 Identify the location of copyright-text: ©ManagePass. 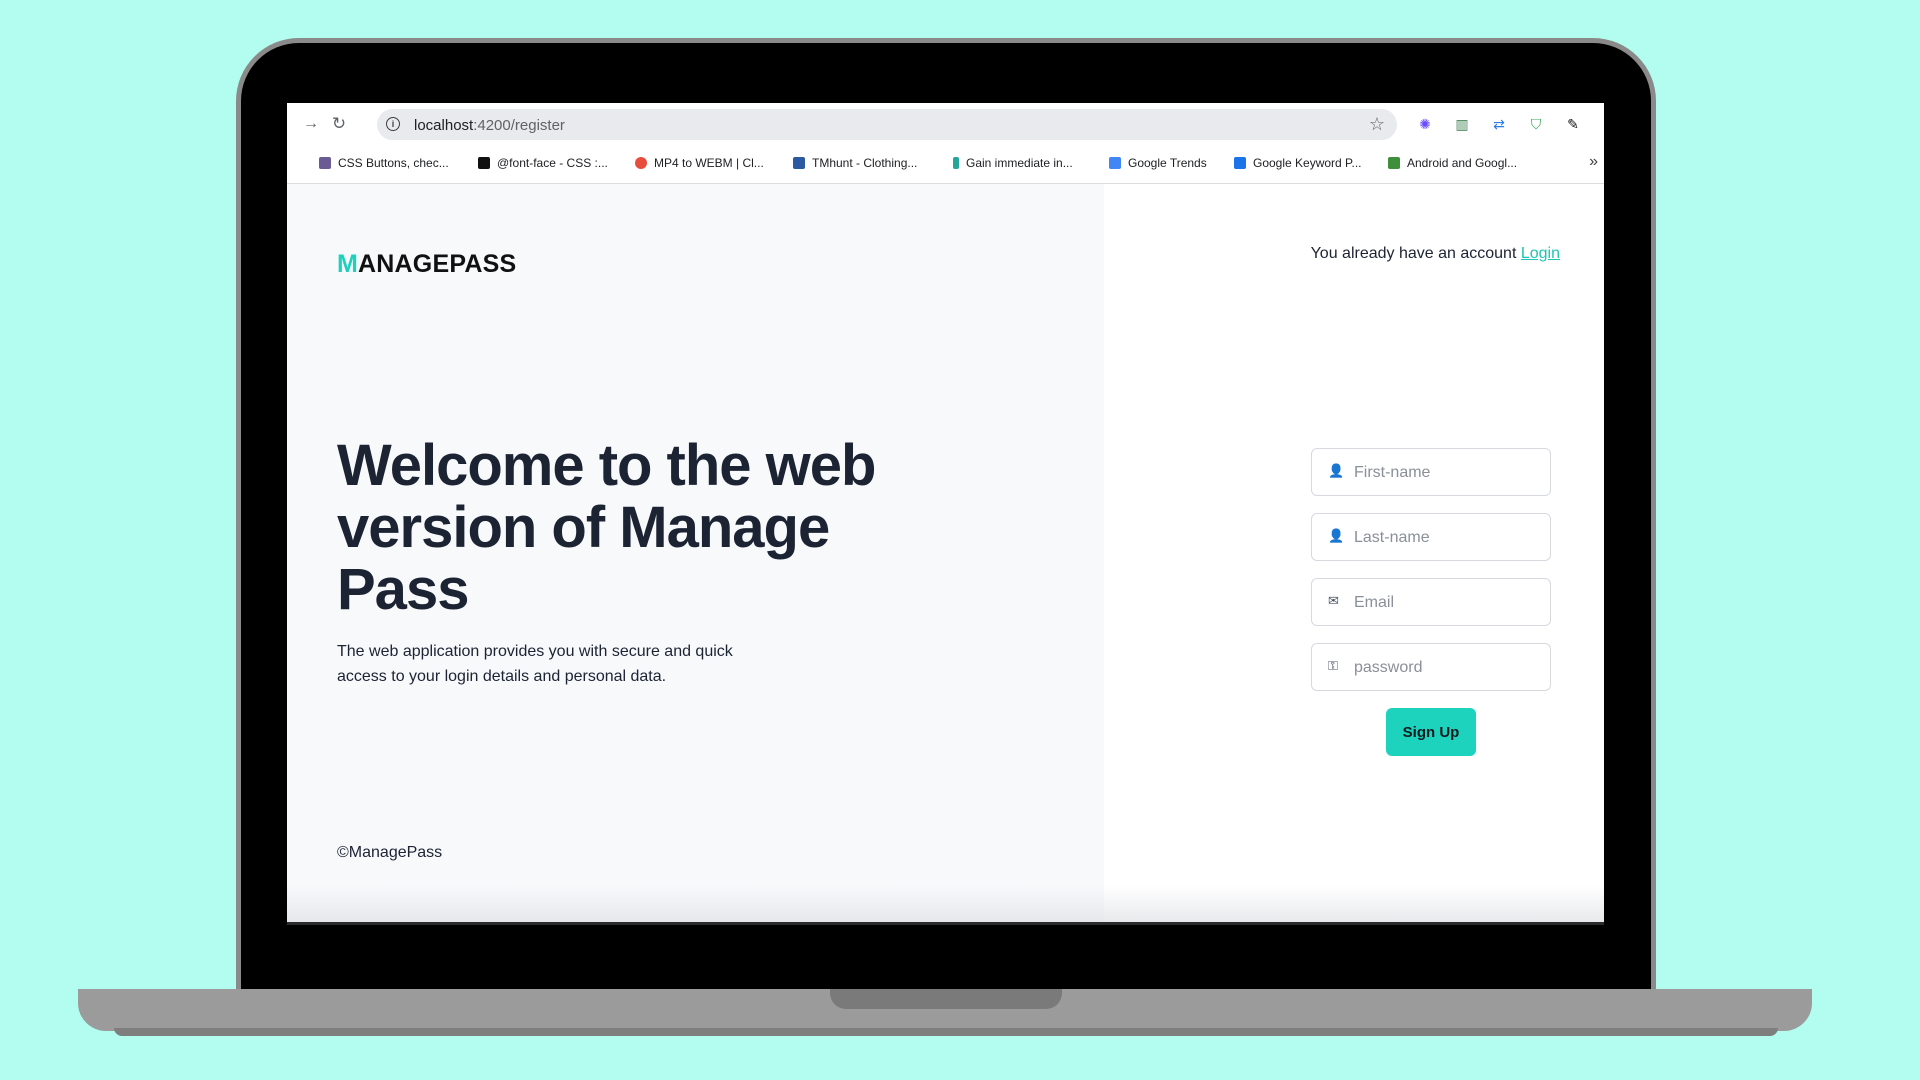
(390, 852).